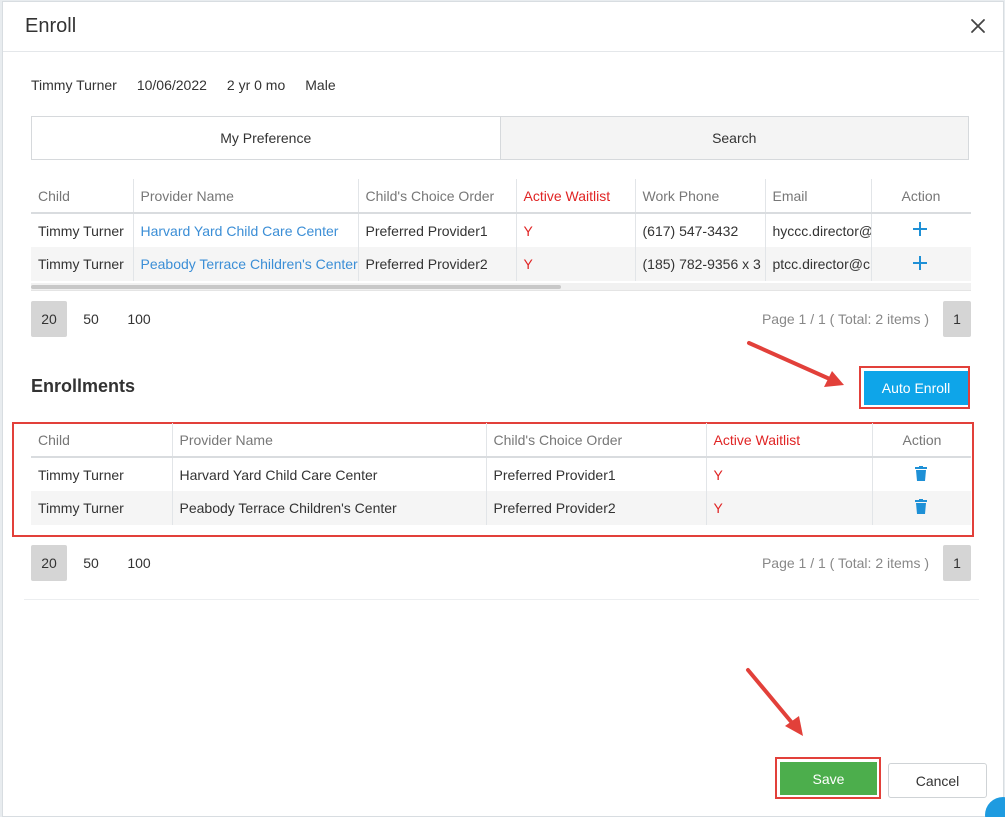  Describe the element at coordinates (978, 26) in the screenshot. I see `close-icon` at that location.